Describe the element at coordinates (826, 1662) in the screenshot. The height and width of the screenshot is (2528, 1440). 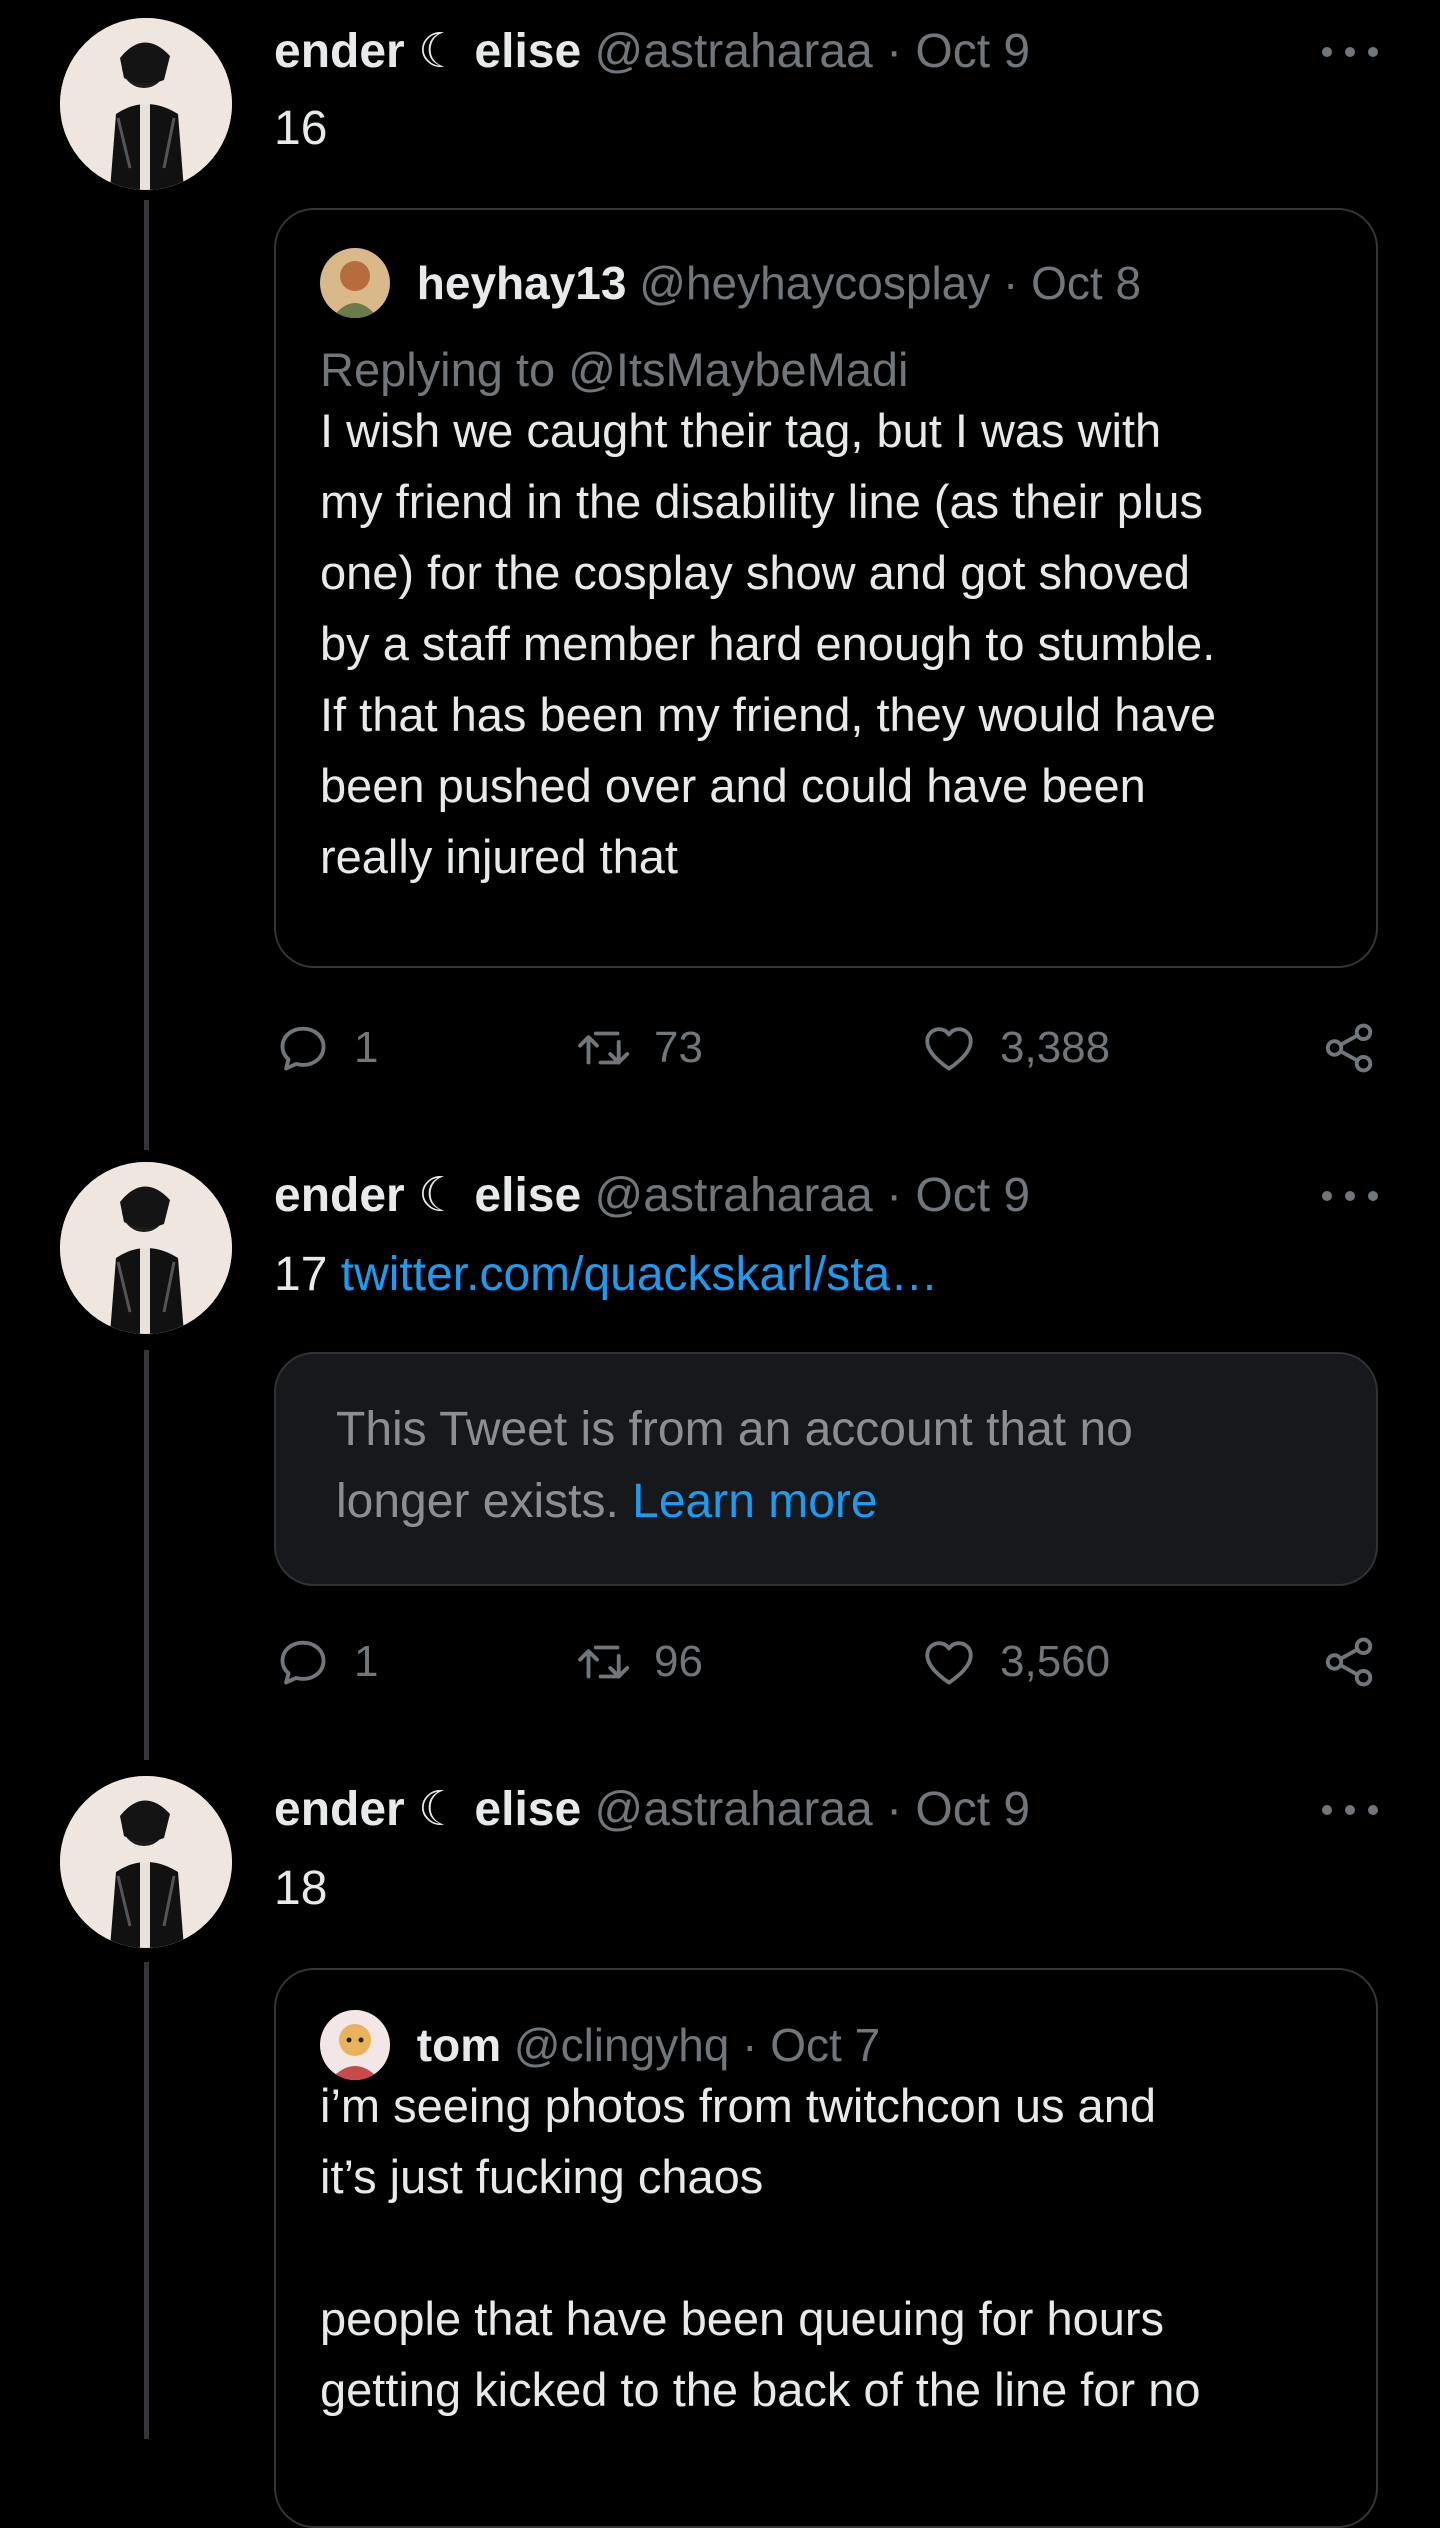
I see `tweet-actions: 1 96 3,560` at that location.